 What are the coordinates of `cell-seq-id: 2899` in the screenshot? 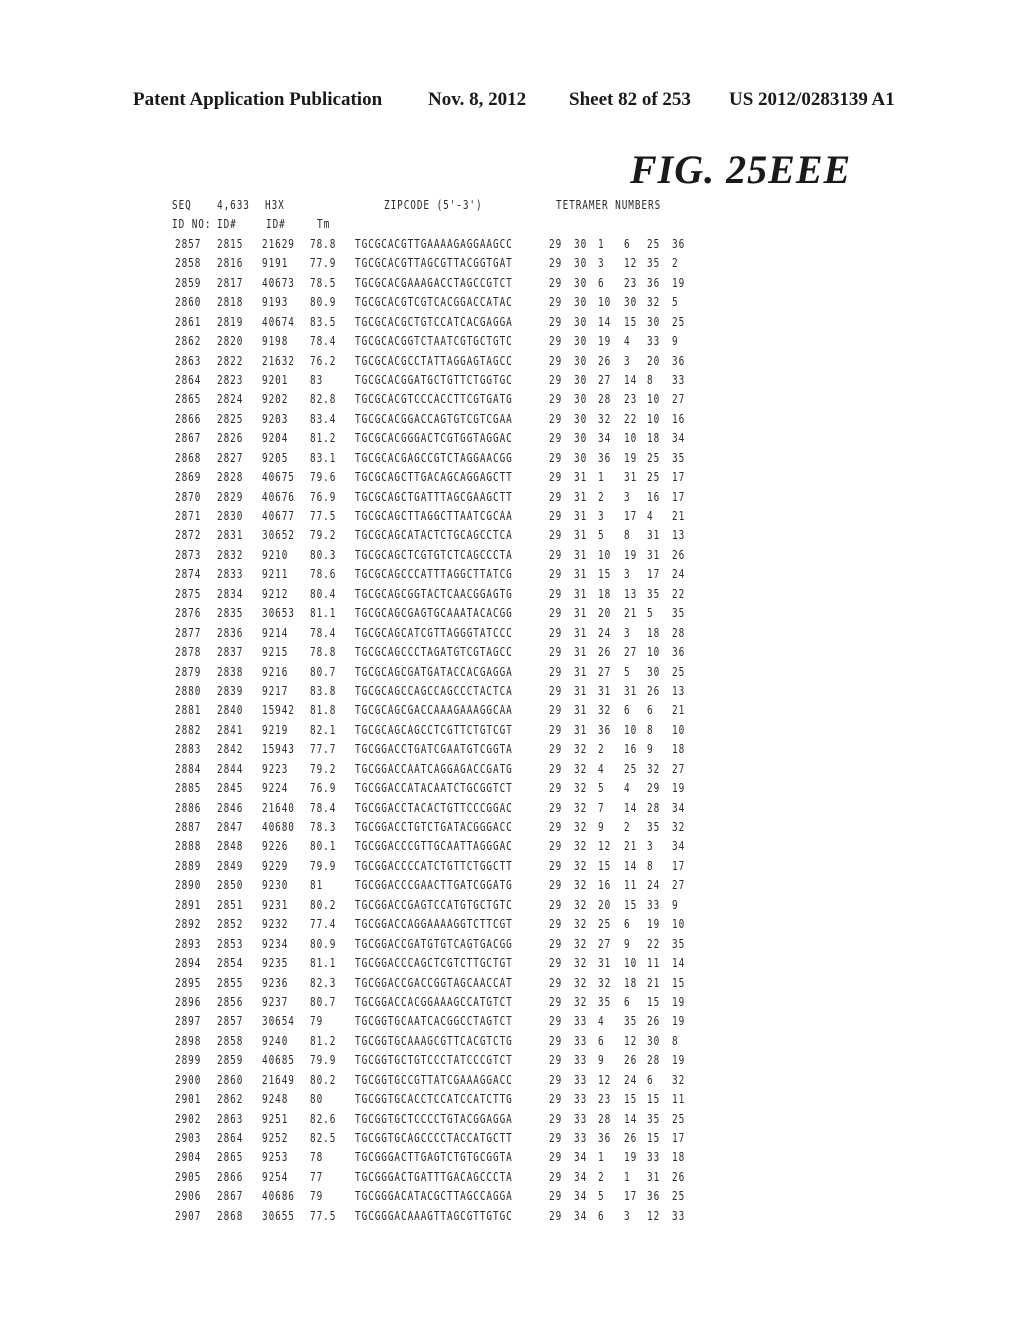 It's located at (188, 1060).